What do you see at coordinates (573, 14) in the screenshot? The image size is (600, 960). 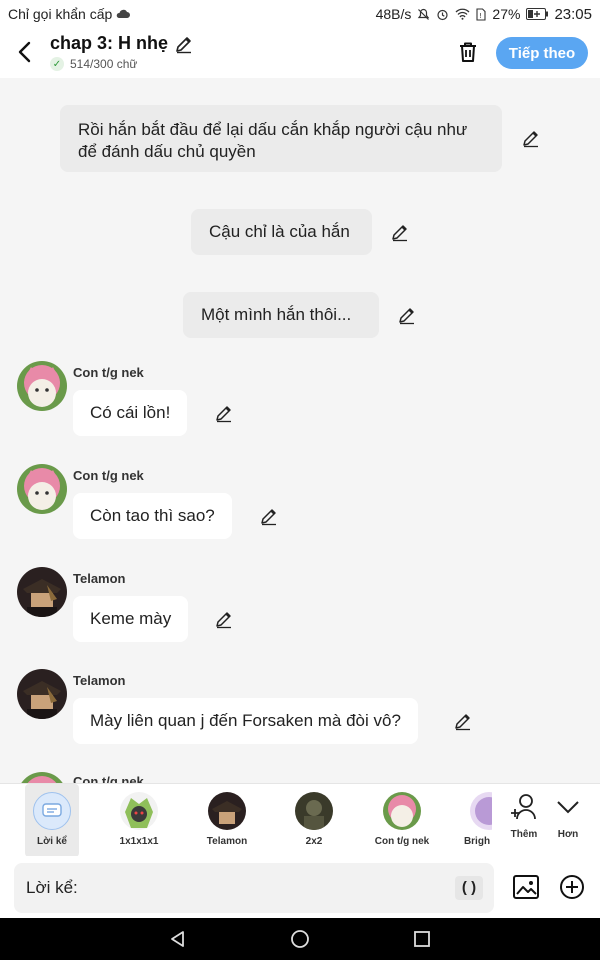 I see `clock: 23:05` at bounding box center [573, 14].